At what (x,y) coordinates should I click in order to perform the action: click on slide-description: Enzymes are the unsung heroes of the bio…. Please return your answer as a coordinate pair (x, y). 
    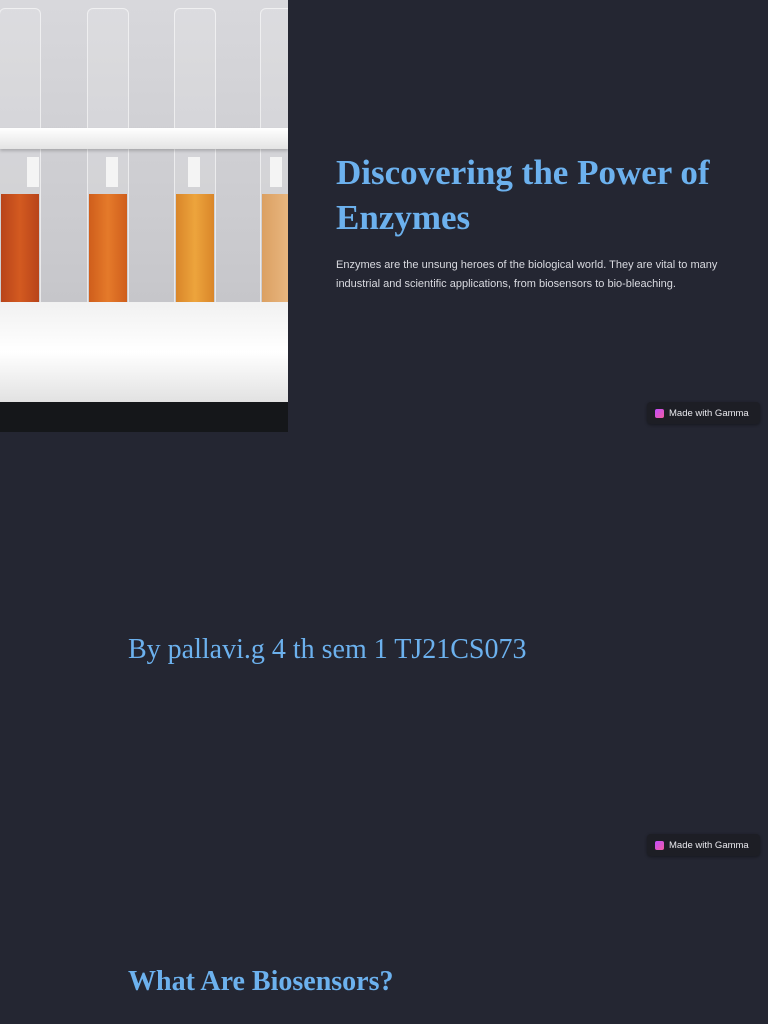
    Looking at the image, I should click on (527, 274).